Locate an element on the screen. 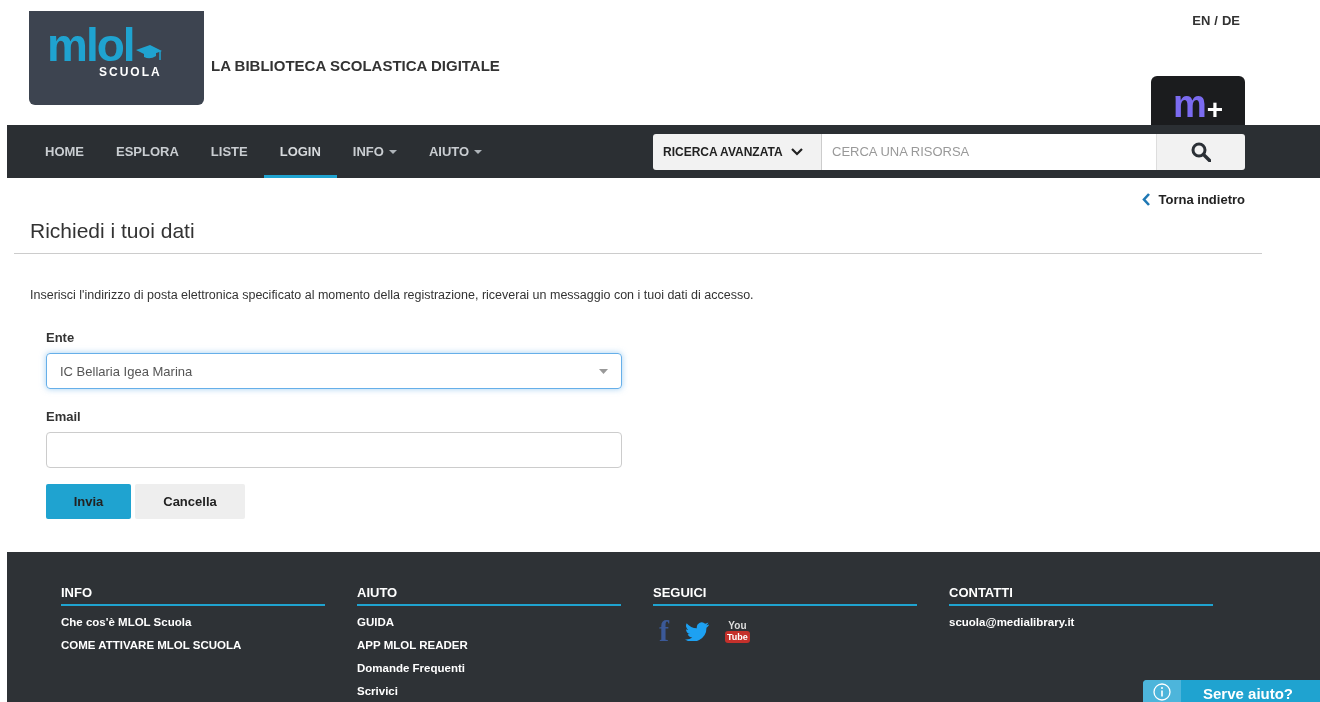  page-title: Richiedi i tuoi dati is located at coordinates (638, 236).